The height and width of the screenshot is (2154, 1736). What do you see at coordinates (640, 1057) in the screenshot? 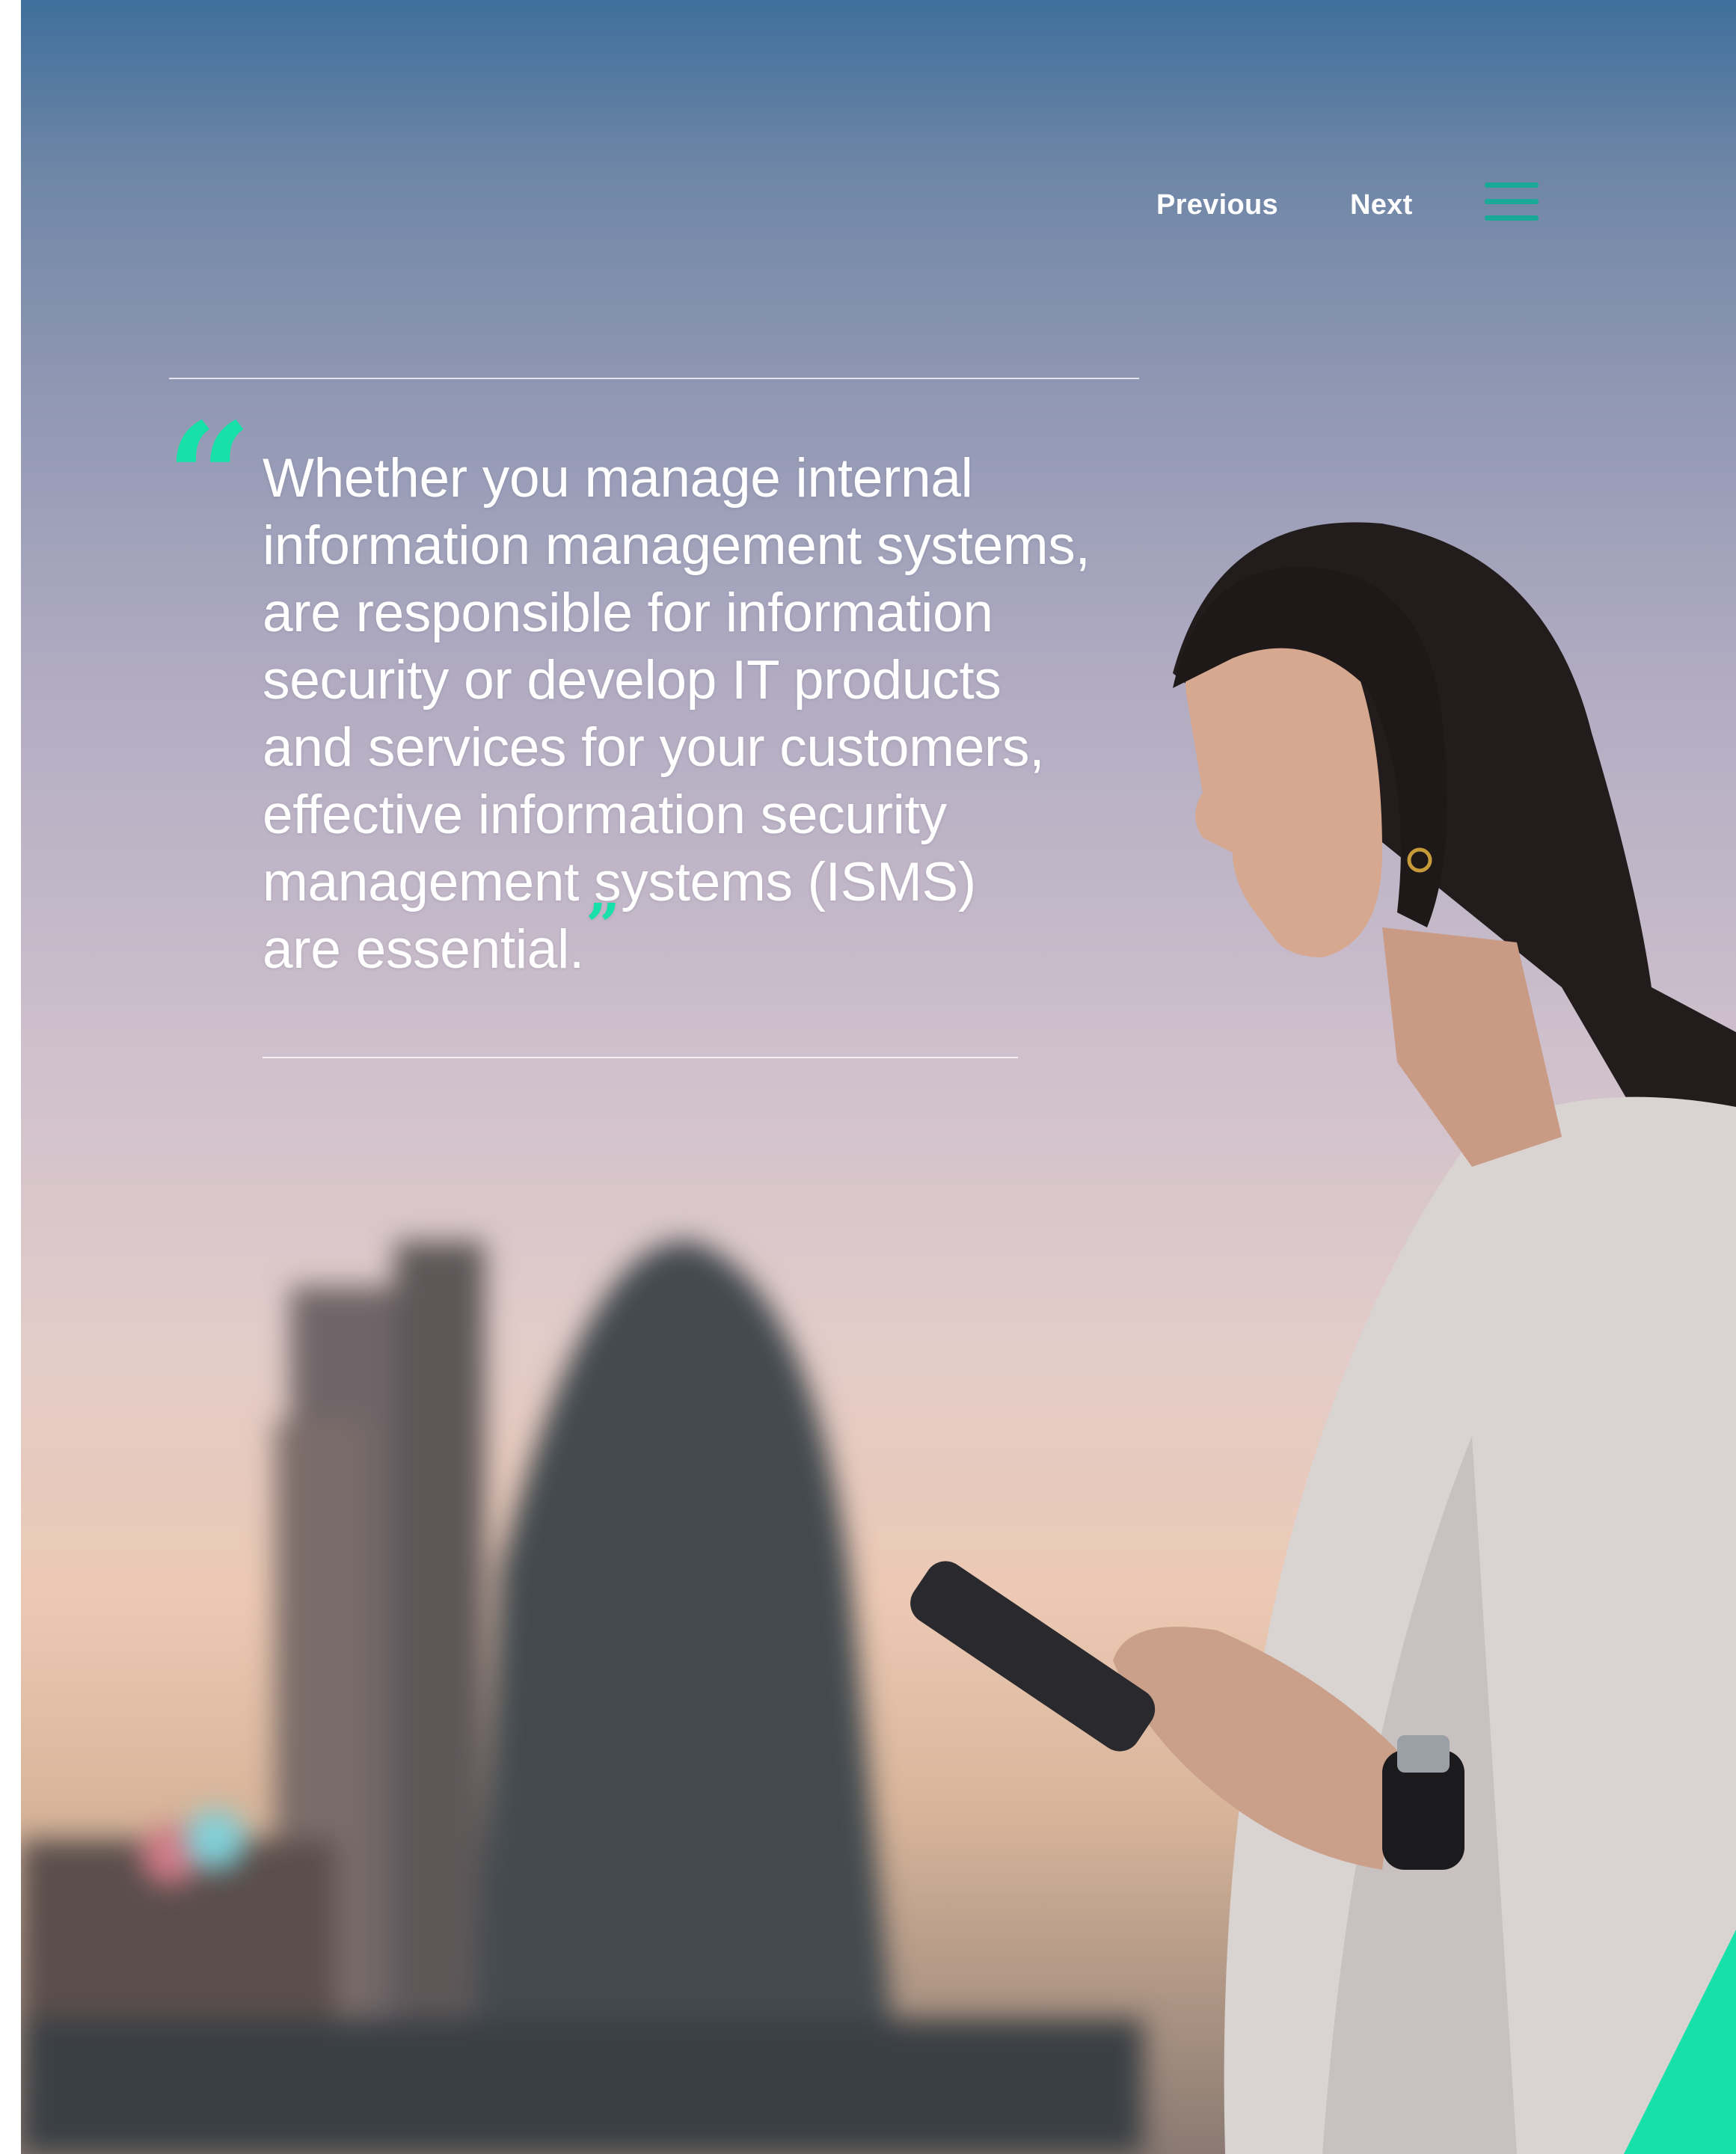
I see `divider-bottom` at bounding box center [640, 1057].